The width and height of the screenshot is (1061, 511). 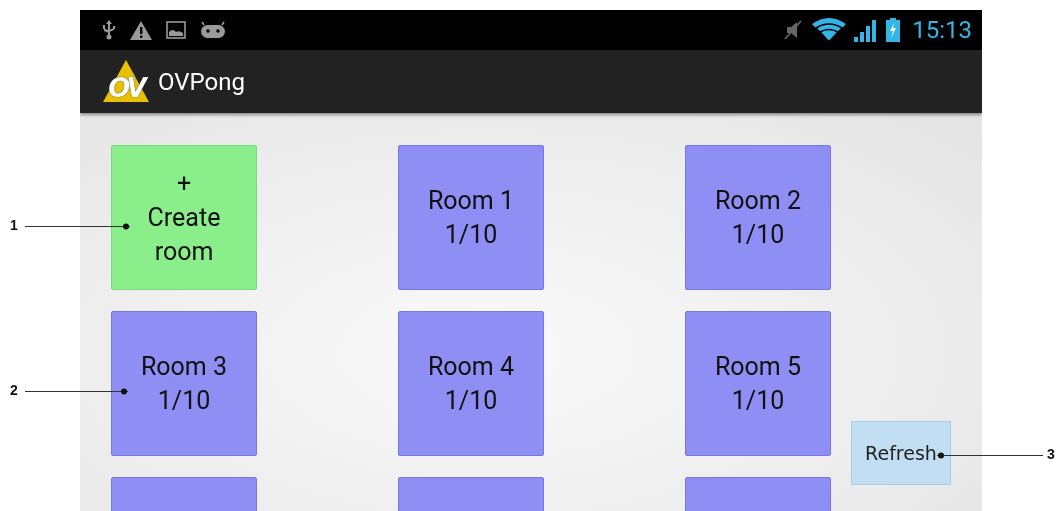 What do you see at coordinates (184, 234) in the screenshot?
I see `tile-label: Create room` at bounding box center [184, 234].